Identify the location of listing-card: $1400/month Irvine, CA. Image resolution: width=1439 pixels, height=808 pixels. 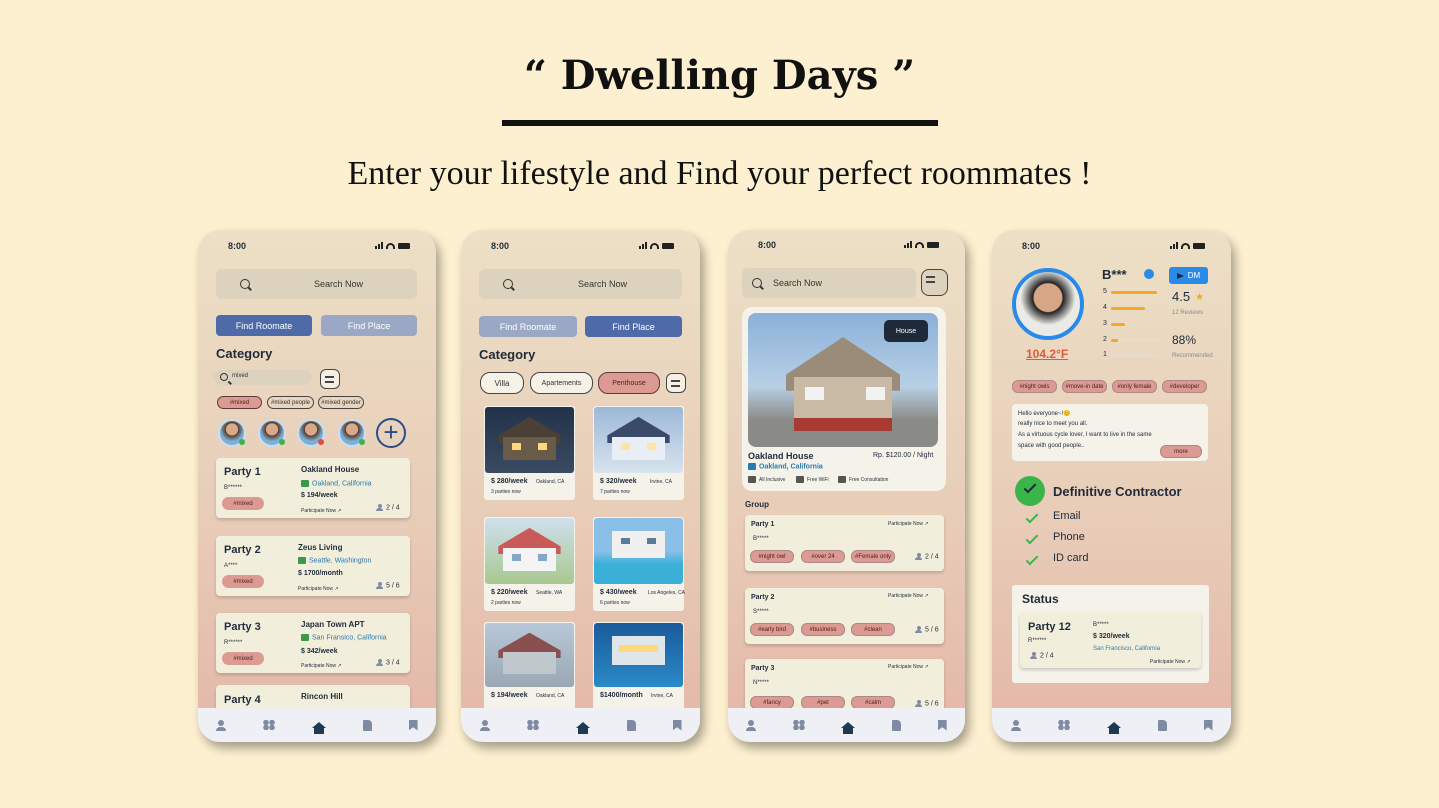
(638, 666).